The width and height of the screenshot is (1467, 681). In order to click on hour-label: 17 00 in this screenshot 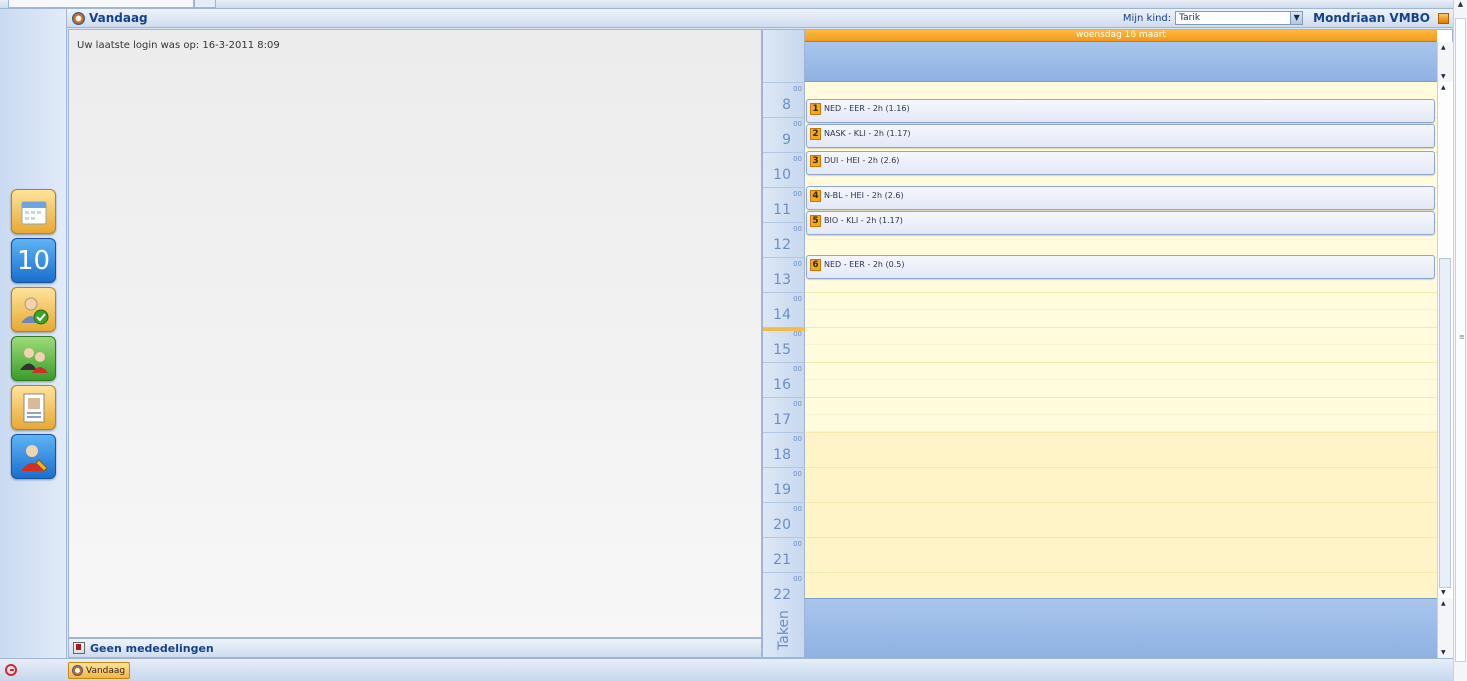, I will do `click(784, 414)`.